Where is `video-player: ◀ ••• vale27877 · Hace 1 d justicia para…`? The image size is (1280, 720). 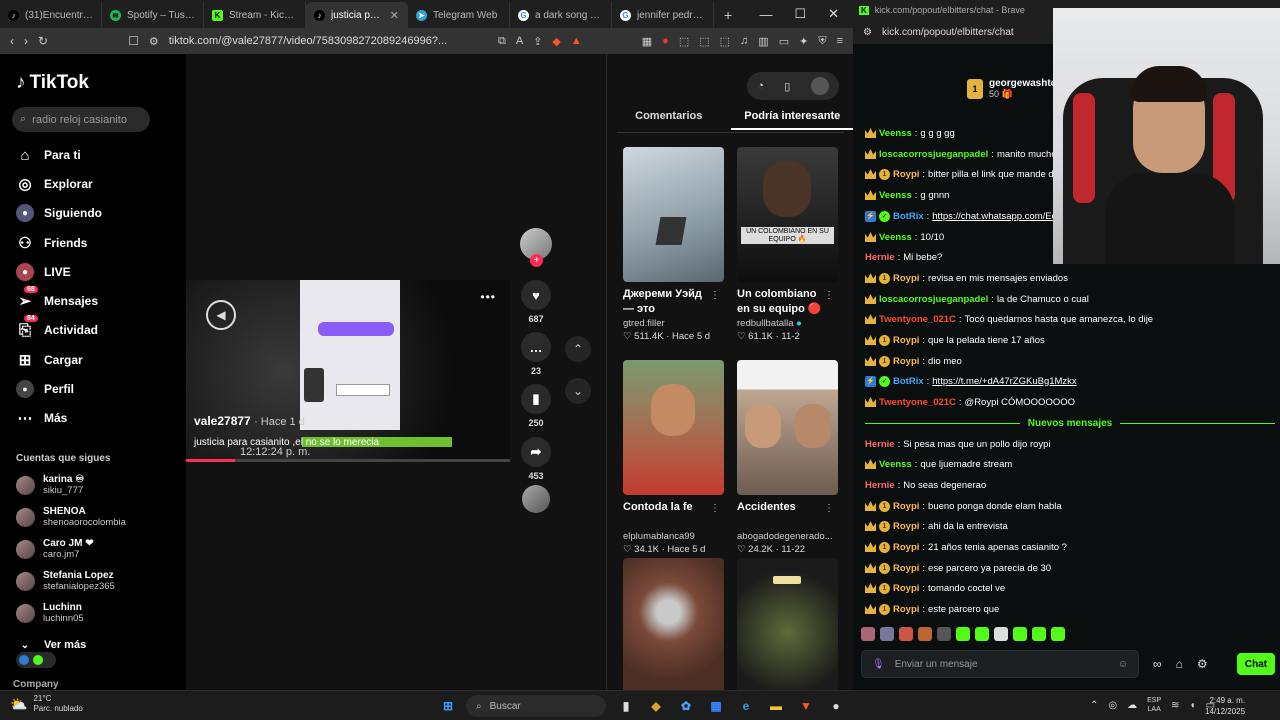 video-player: ◀ ••• vale27877 · Hace 1 d justicia para… is located at coordinates (348, 371).